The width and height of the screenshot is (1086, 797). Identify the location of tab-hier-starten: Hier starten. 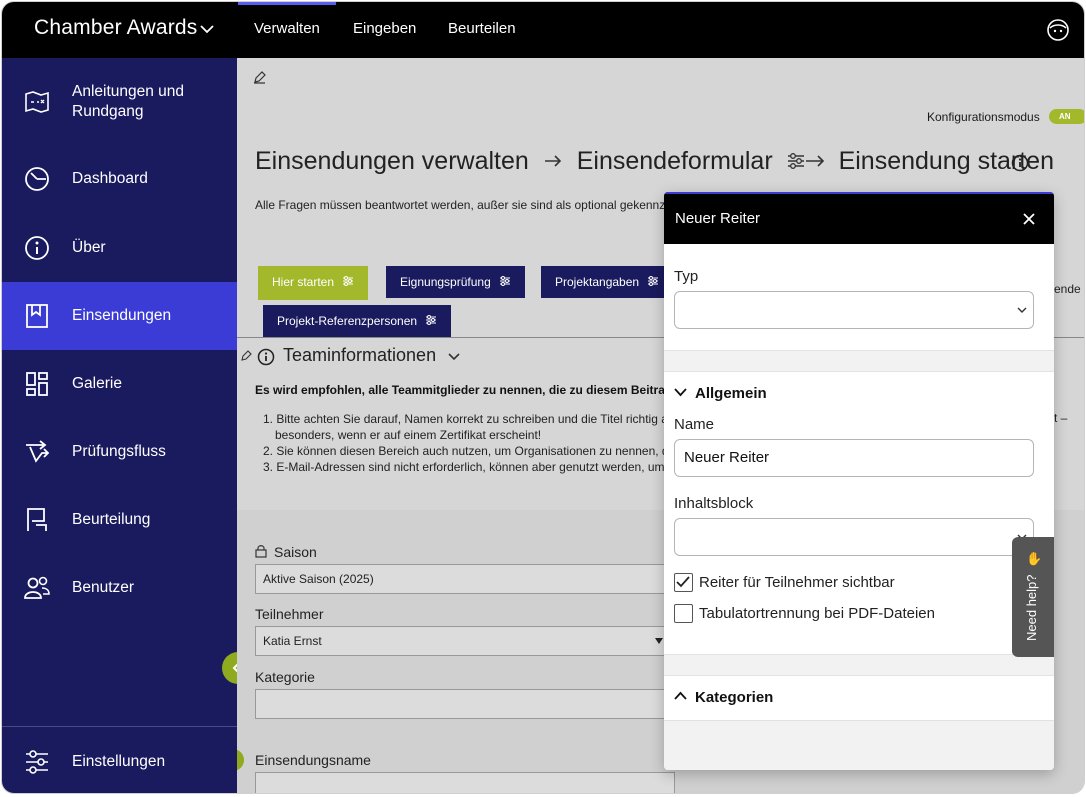
(313, 283).